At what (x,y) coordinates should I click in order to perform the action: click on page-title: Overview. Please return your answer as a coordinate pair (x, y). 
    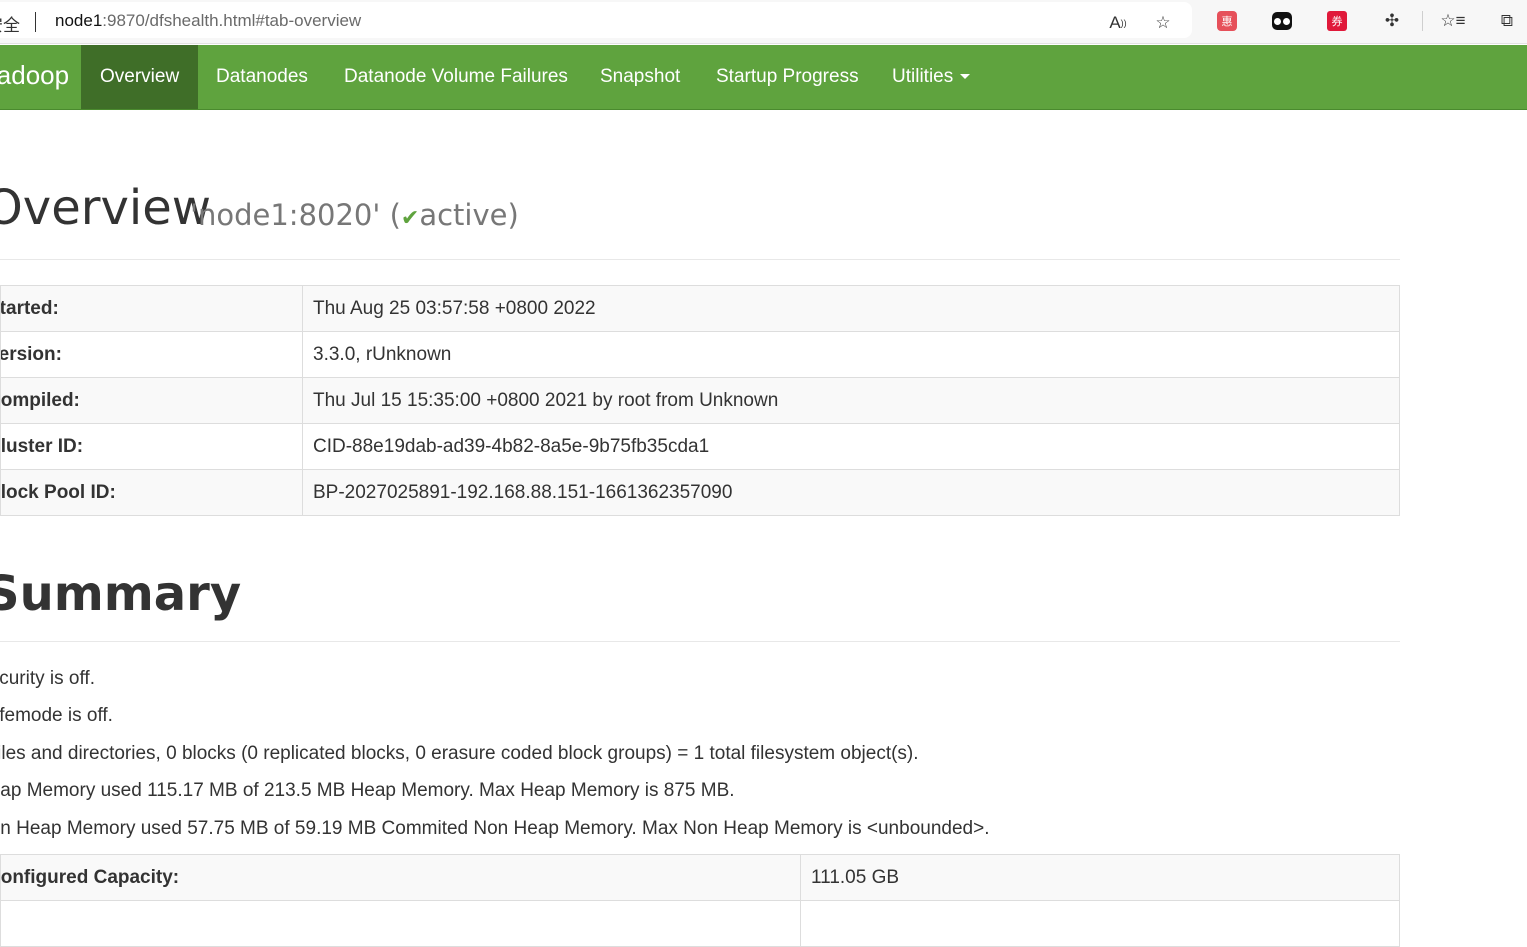
    Looking at the image, I should click on (105, 208).